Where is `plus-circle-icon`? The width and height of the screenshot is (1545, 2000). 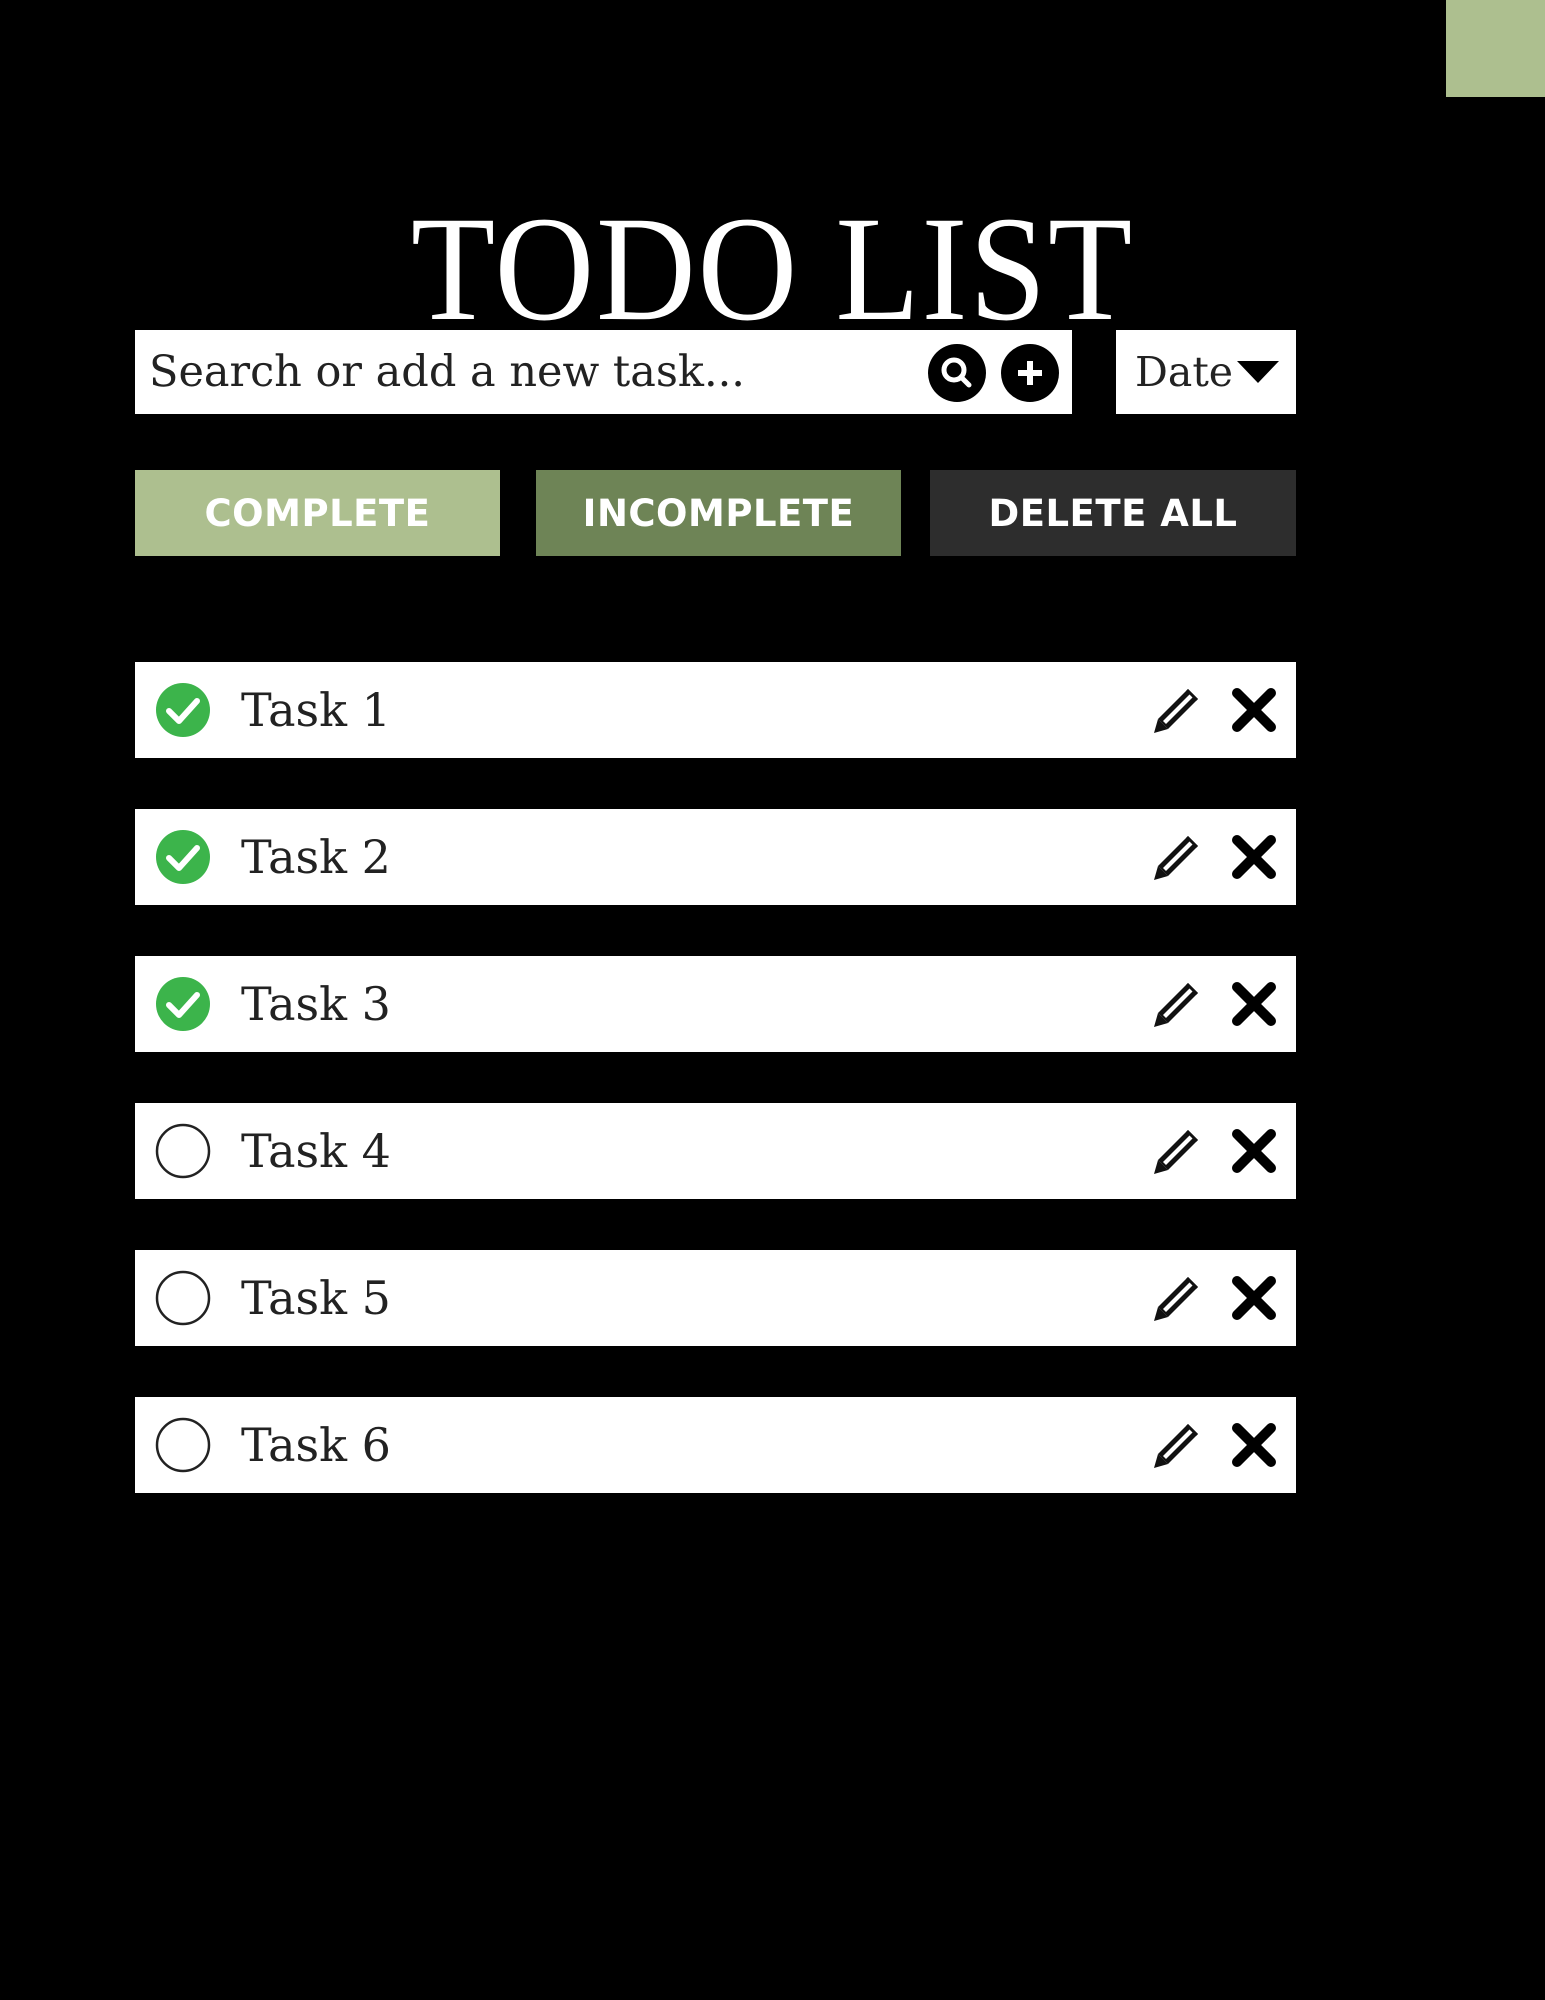 plus-circle-icon is located at coordinates (1030, 373).